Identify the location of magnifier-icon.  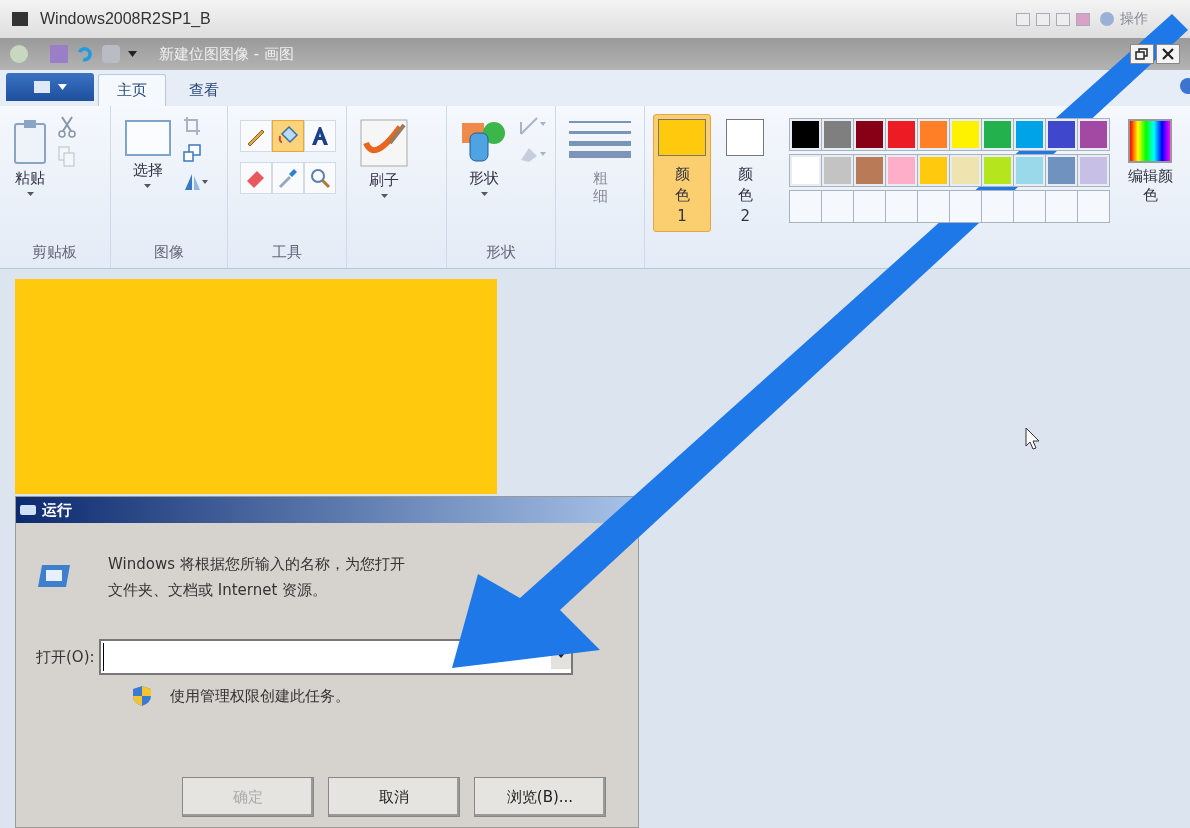
(320, 178).